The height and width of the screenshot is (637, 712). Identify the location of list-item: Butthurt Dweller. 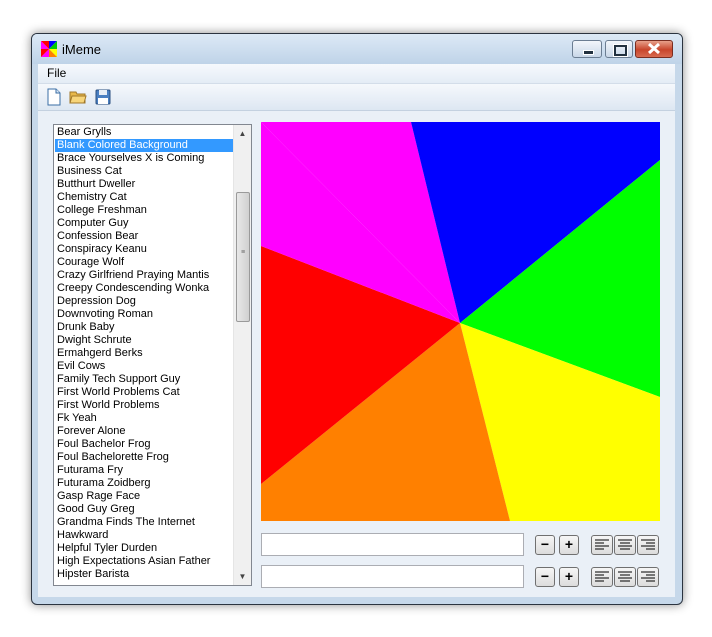
(144, 184).